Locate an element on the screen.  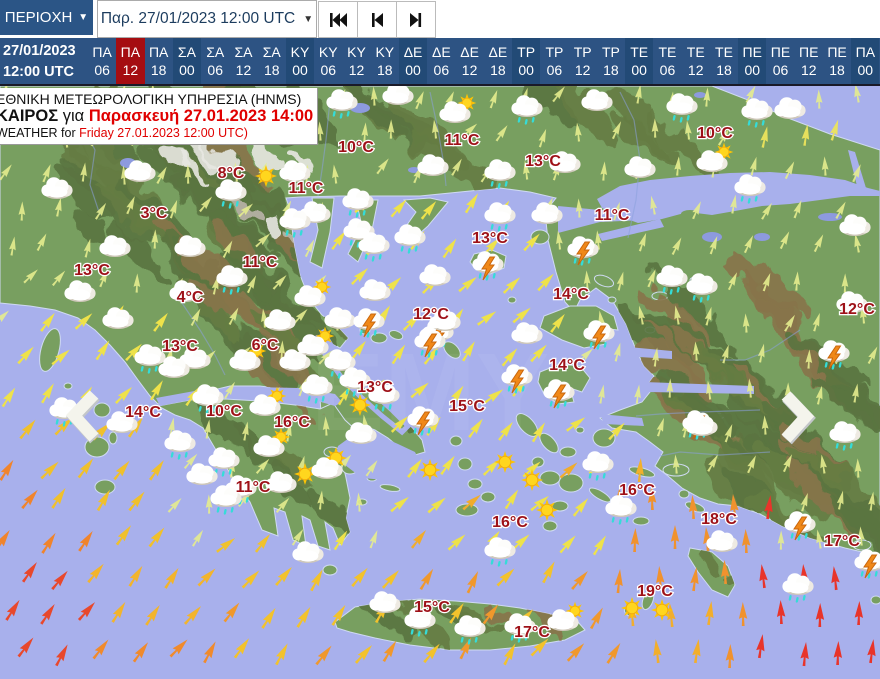
svg-text: 18°C is located at coordinates (719, 519).